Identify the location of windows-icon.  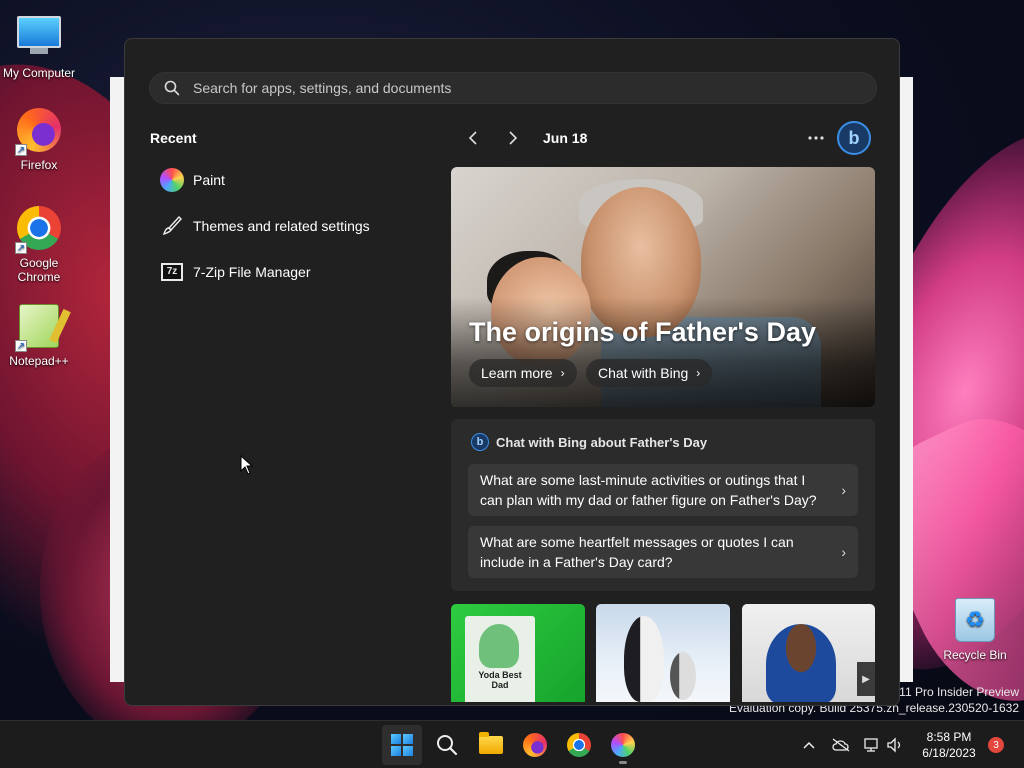
(402, 745).